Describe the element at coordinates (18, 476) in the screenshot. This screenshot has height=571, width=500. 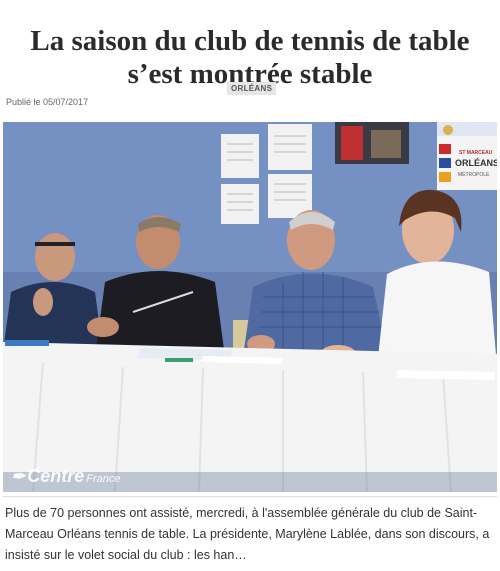
I see `centre-france-logo-icon: ✒` at that location.